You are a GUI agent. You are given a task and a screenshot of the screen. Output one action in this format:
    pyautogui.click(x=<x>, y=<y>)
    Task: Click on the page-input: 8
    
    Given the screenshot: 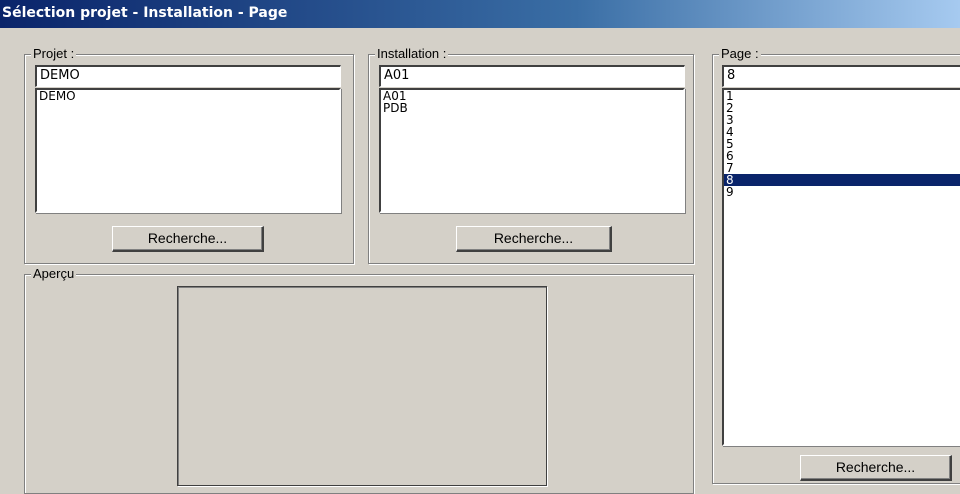 What is the action you would take?
    pyautogui.click(x=841, y=76)
    